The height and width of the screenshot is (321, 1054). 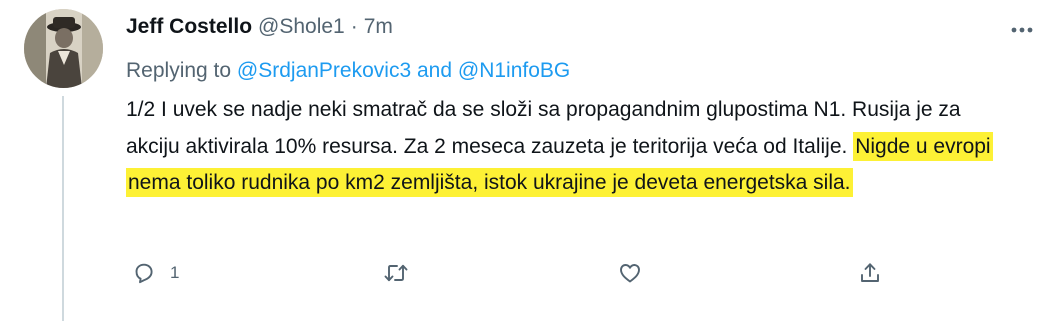 What do you see at coordinates (324, 70) in the screenshot?
I see `mention-link: @SrdjanPrekovic3` at bounding box center [324, 70].